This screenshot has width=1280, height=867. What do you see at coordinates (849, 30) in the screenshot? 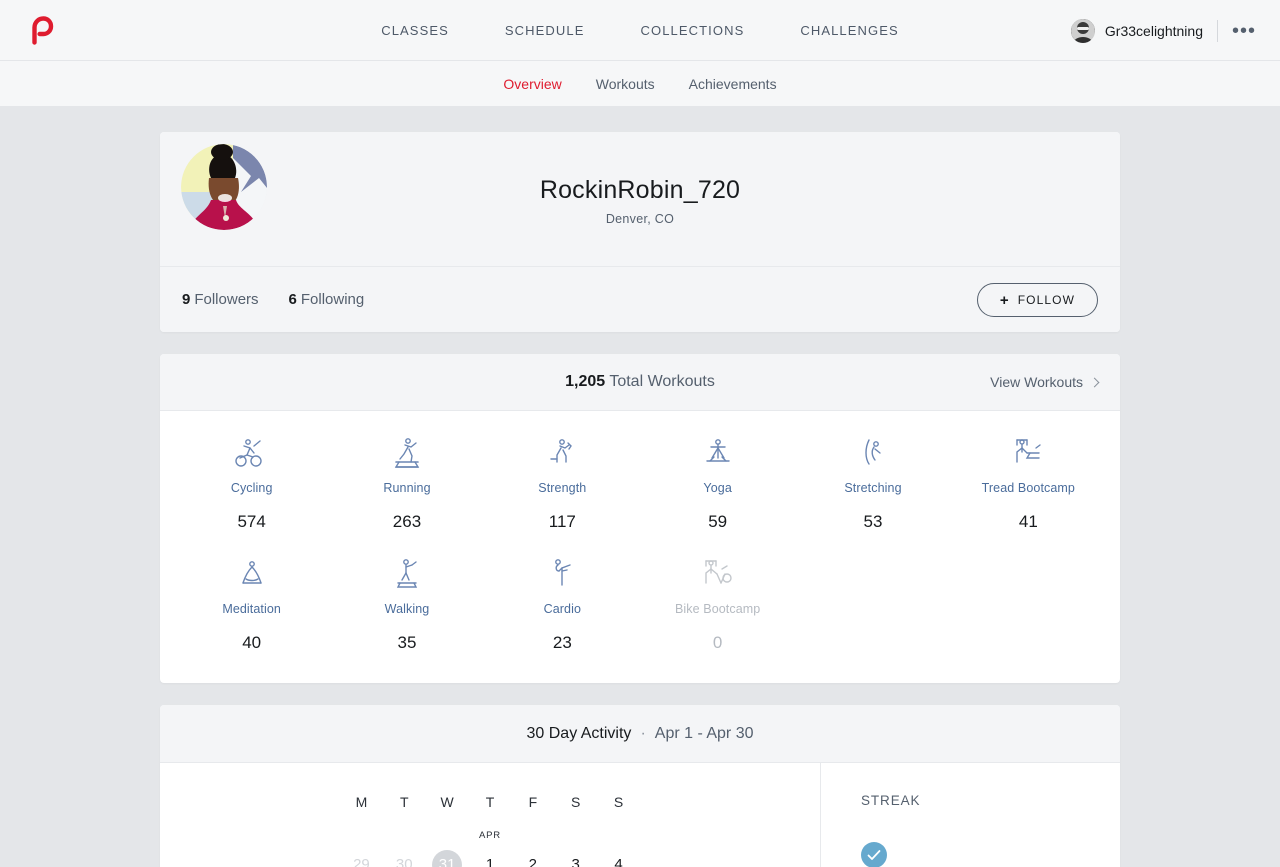
I see `nav-link-challenges: CHALLENGES` at bounding box center [849, 30].